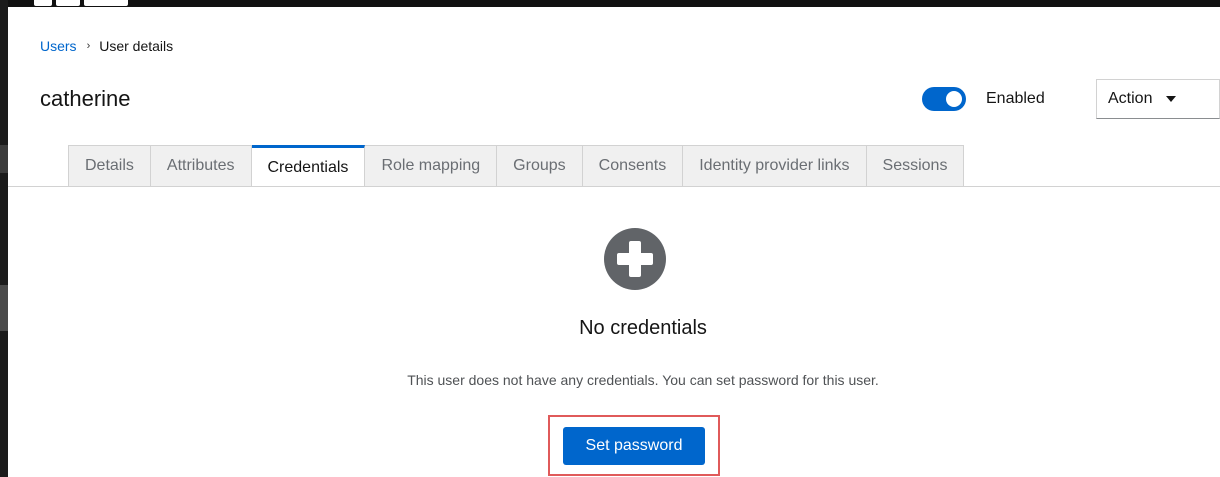  Describe the element at coordinates (954, 99) in the screenshot. I see `switch-knob` at that location.